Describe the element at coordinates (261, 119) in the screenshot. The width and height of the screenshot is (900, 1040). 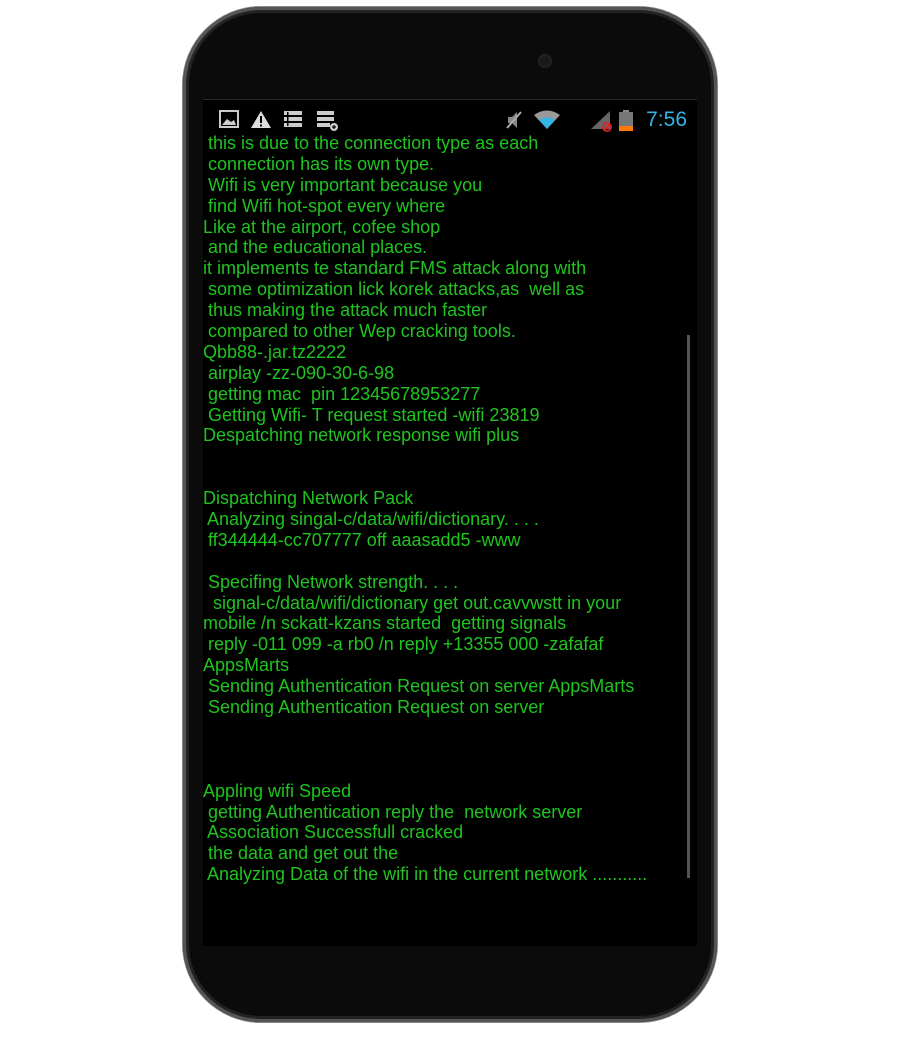
I see `warning-icon` at that location.